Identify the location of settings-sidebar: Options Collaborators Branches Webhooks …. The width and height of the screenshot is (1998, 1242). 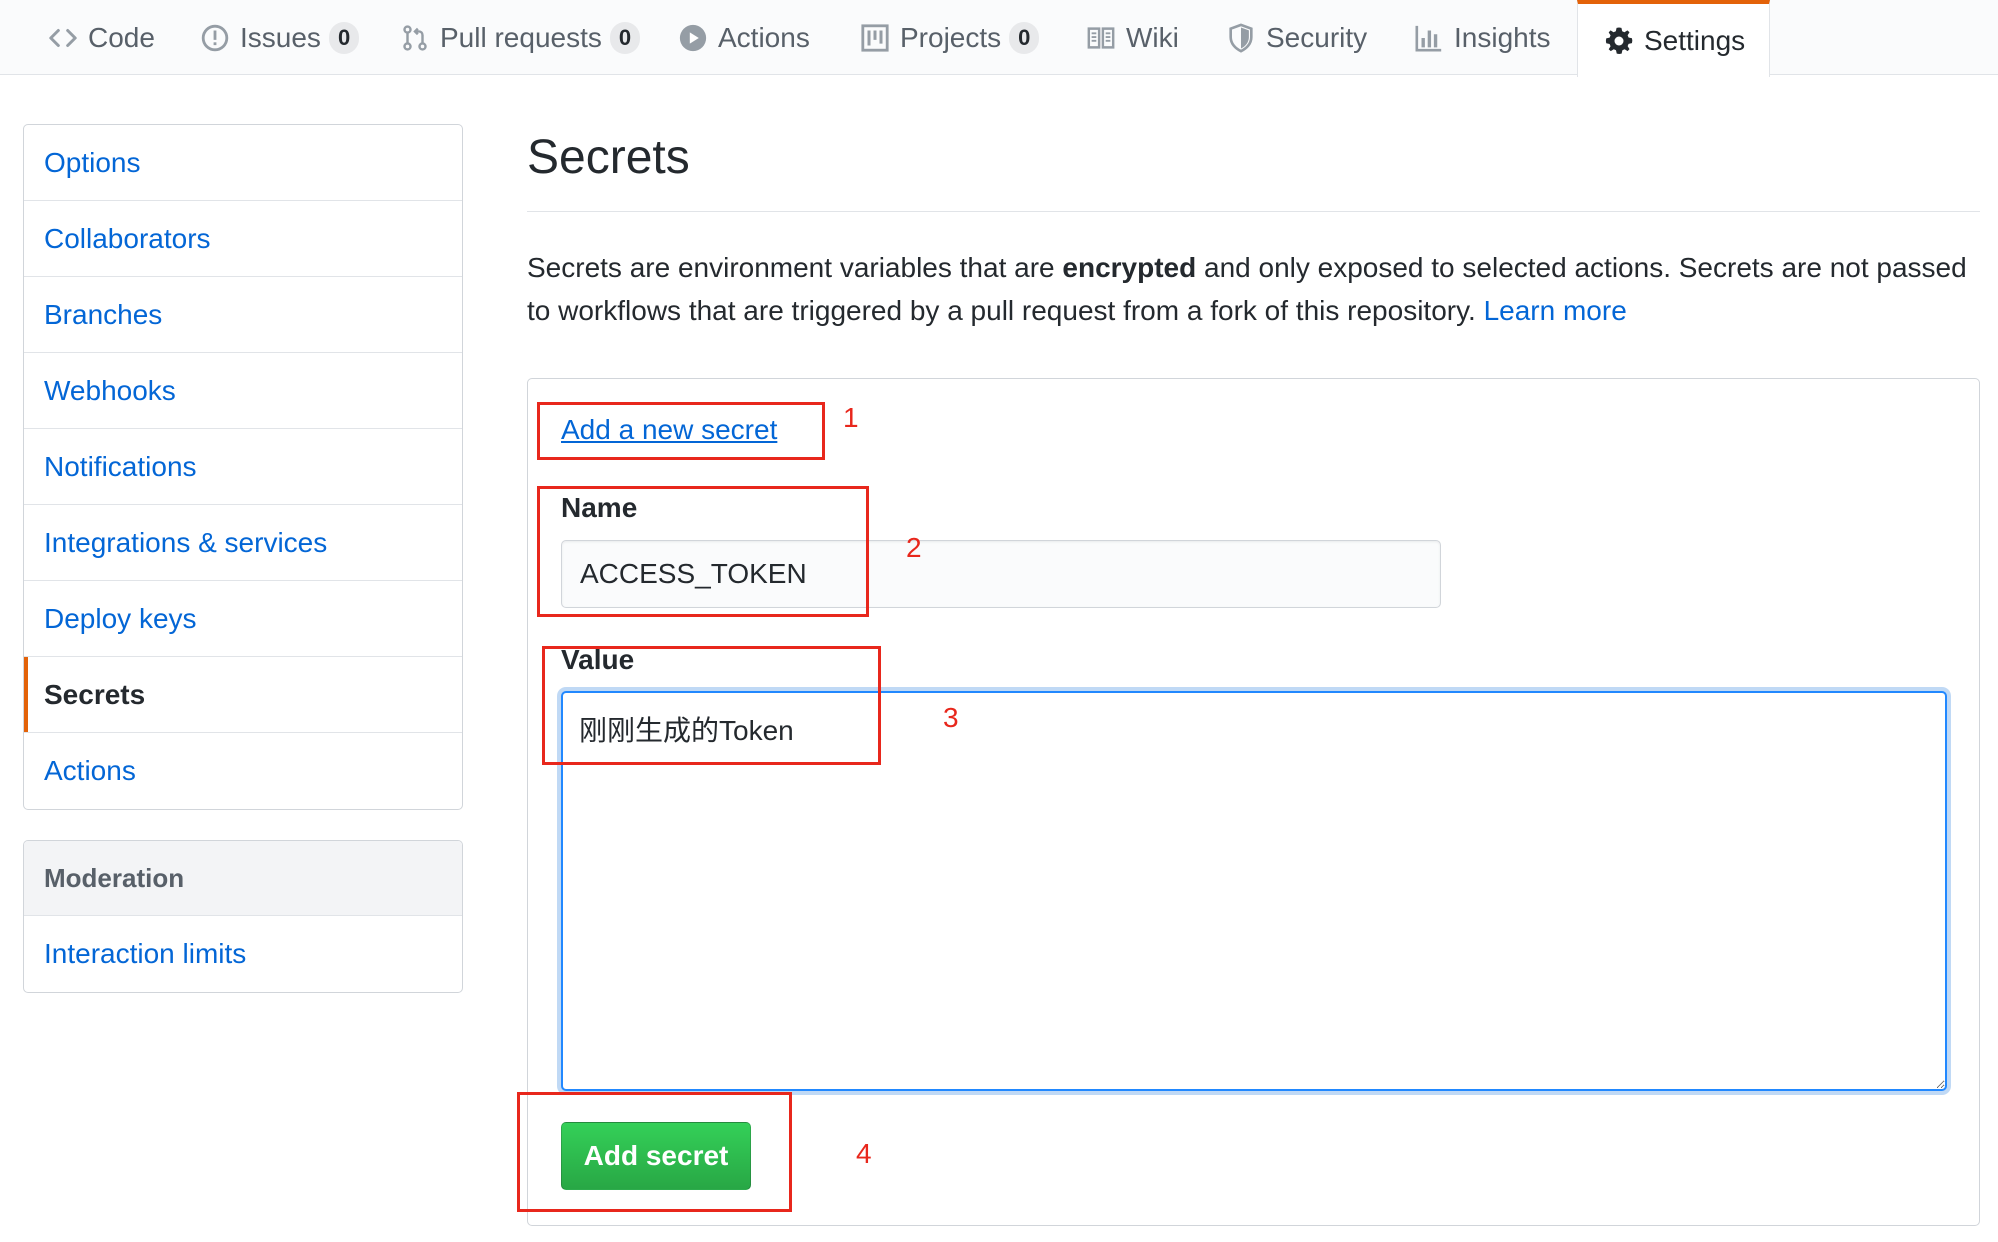
(243, 467).